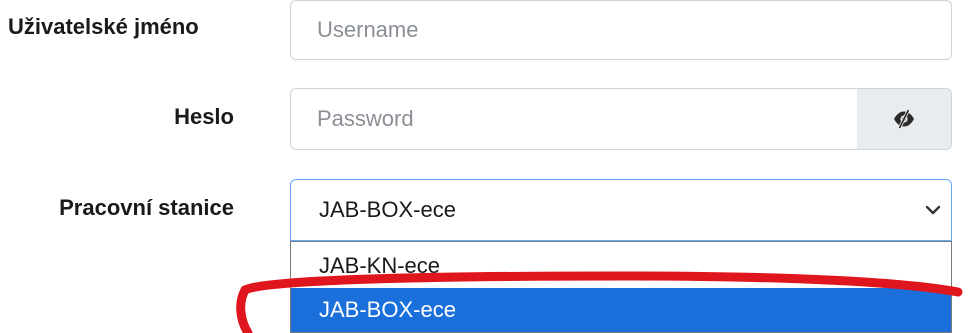 This screenshot has width=970, height=333. What do you see at coordinates (103, 26) in the screenshot?
I see `username-label: Uživatelské jméno` at bounding box center [103, 26].